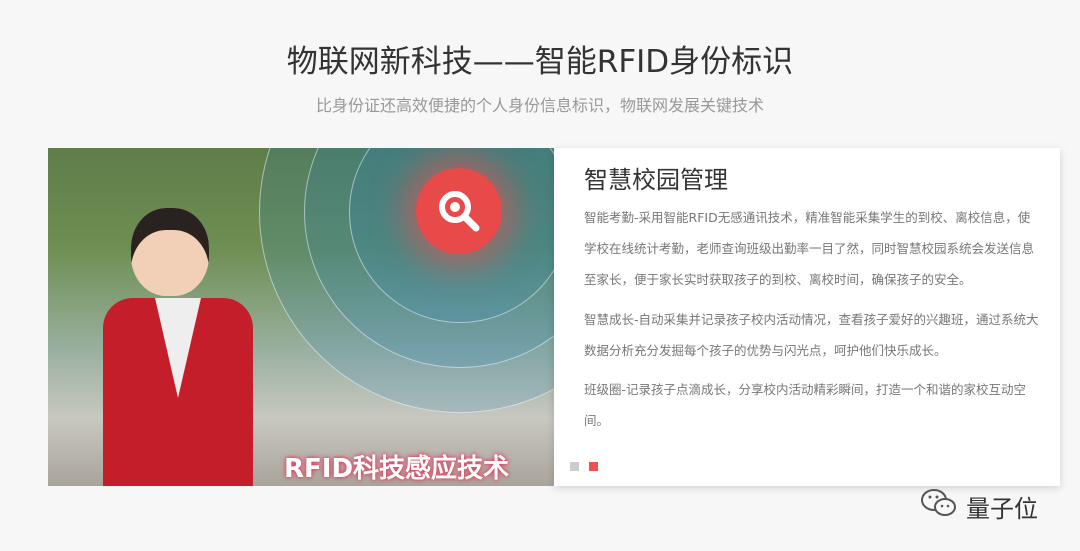 The height and width of the screenshot is (551, 1080). I want to click on watermark: 量子位, so click(979, 506).